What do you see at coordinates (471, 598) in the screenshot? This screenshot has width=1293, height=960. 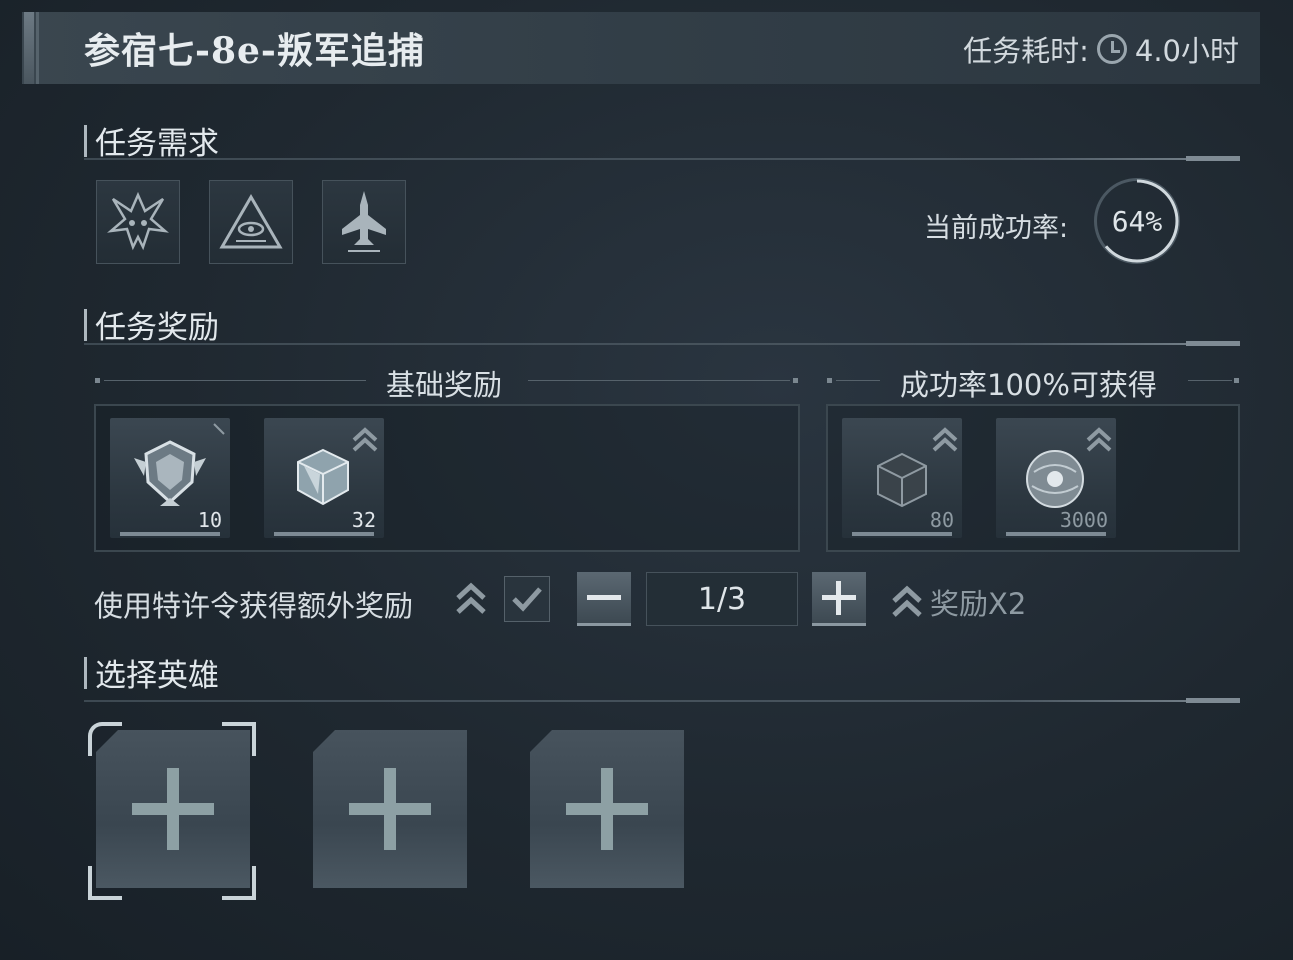 I see `privilege-chevron-icon` at bounding box center [471, 598].